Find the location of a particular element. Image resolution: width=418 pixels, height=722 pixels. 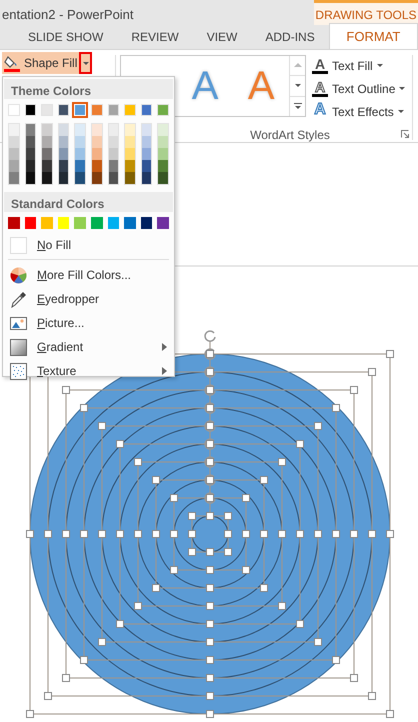

ribbon-tab: FORMAT is located at coordinates (373, 36).